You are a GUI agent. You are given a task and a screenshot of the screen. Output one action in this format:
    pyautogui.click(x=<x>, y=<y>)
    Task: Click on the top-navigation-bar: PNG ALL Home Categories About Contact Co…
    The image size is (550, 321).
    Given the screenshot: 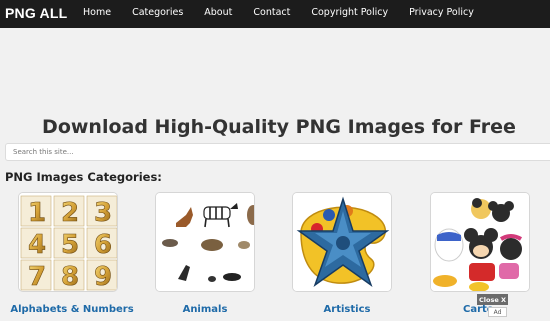 What is the action you would take?
    pyautogui.click(x=275, y=14)
    